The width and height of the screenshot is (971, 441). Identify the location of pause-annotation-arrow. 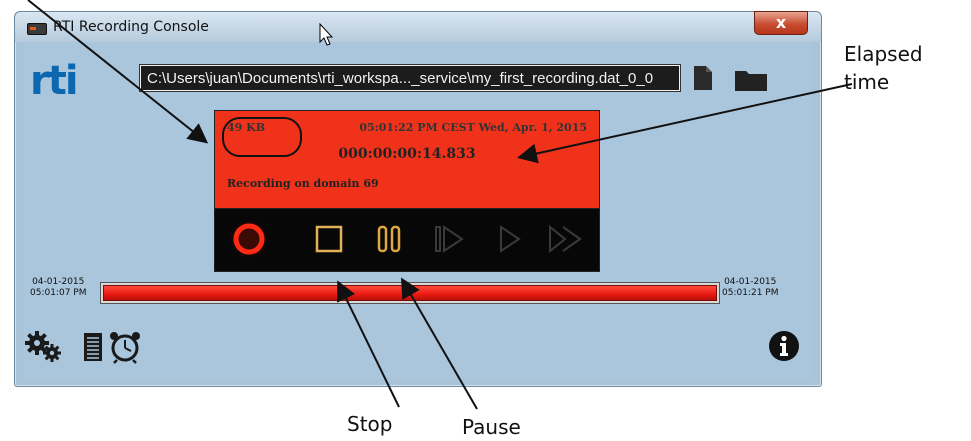
(439, 343).